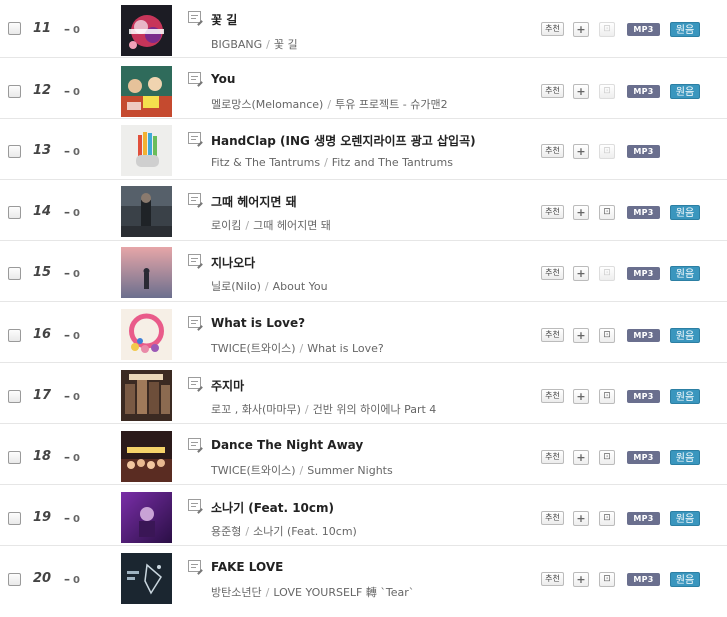 This screenshot has height=617, width=727. I want to click on artist-name: 로이킴, so click(226, 225).